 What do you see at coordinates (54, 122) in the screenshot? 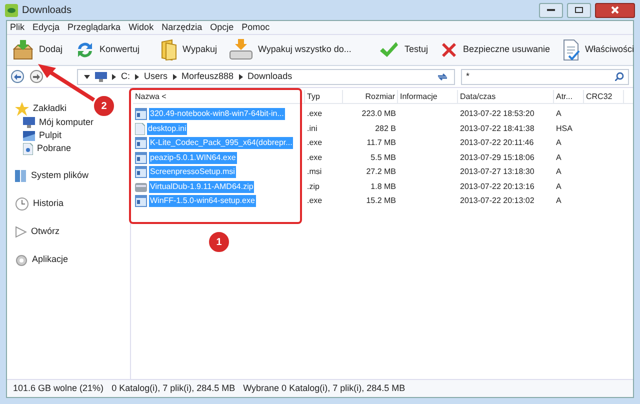
I see `sidebar-item: Mój komputer` at bounding box center [54, 122].